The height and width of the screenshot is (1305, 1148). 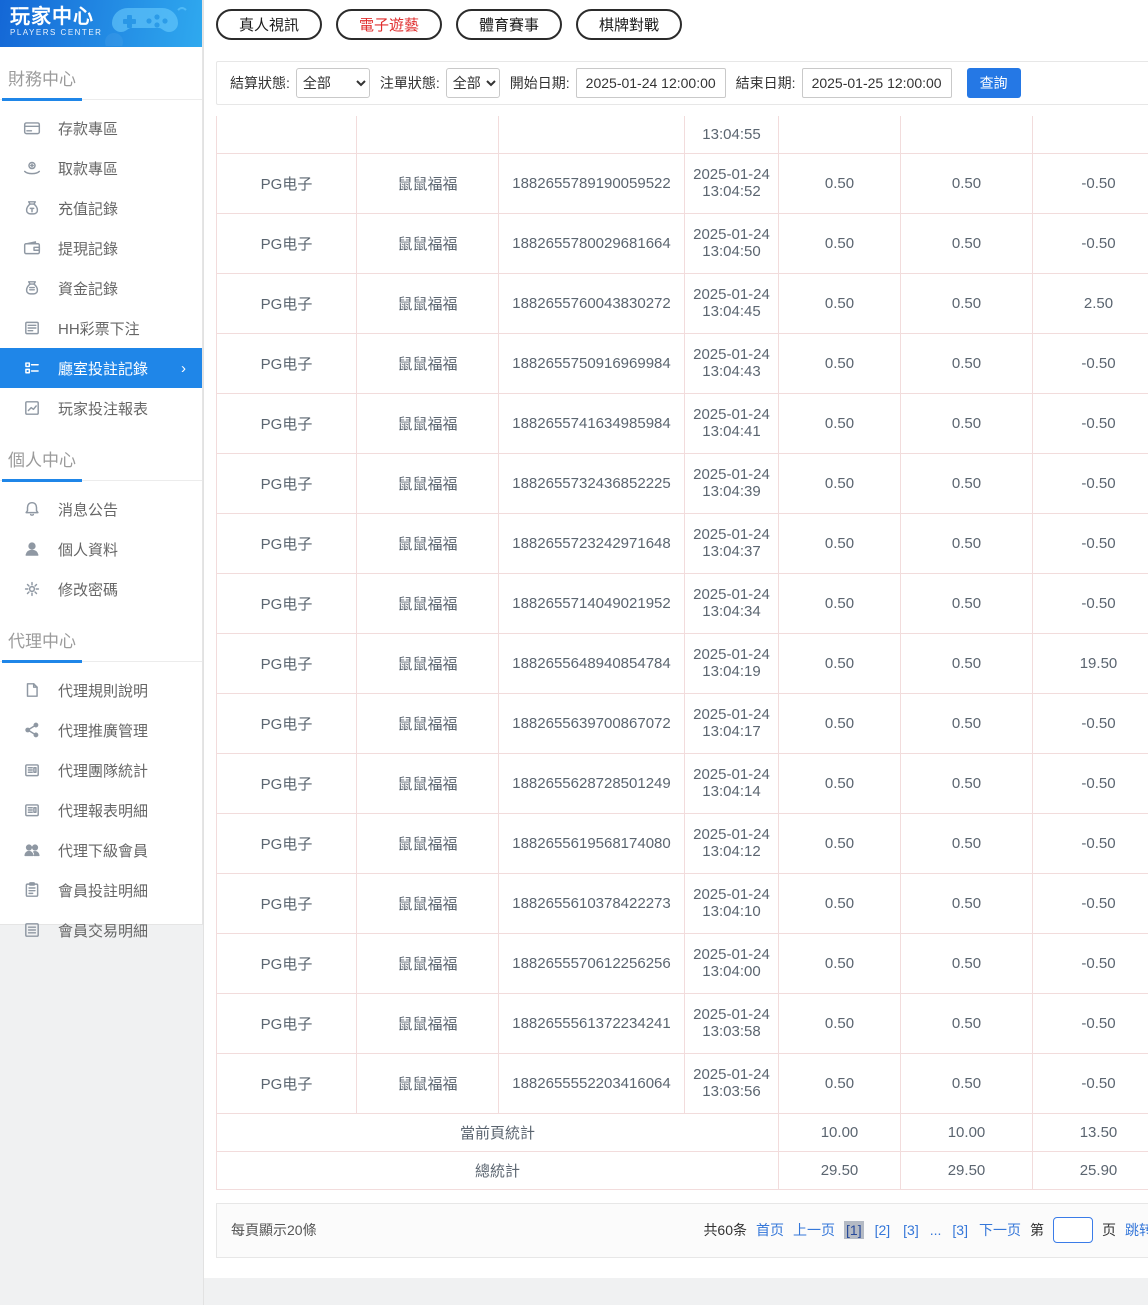 I want to click on sidebar-item: 玩家投注報表, so click(x=101, y=408).